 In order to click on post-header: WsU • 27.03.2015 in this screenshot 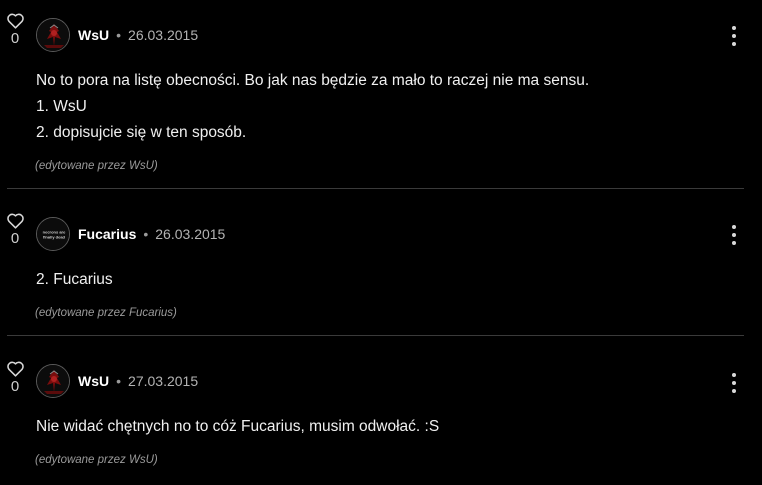, I will do `click(117, 381)`.